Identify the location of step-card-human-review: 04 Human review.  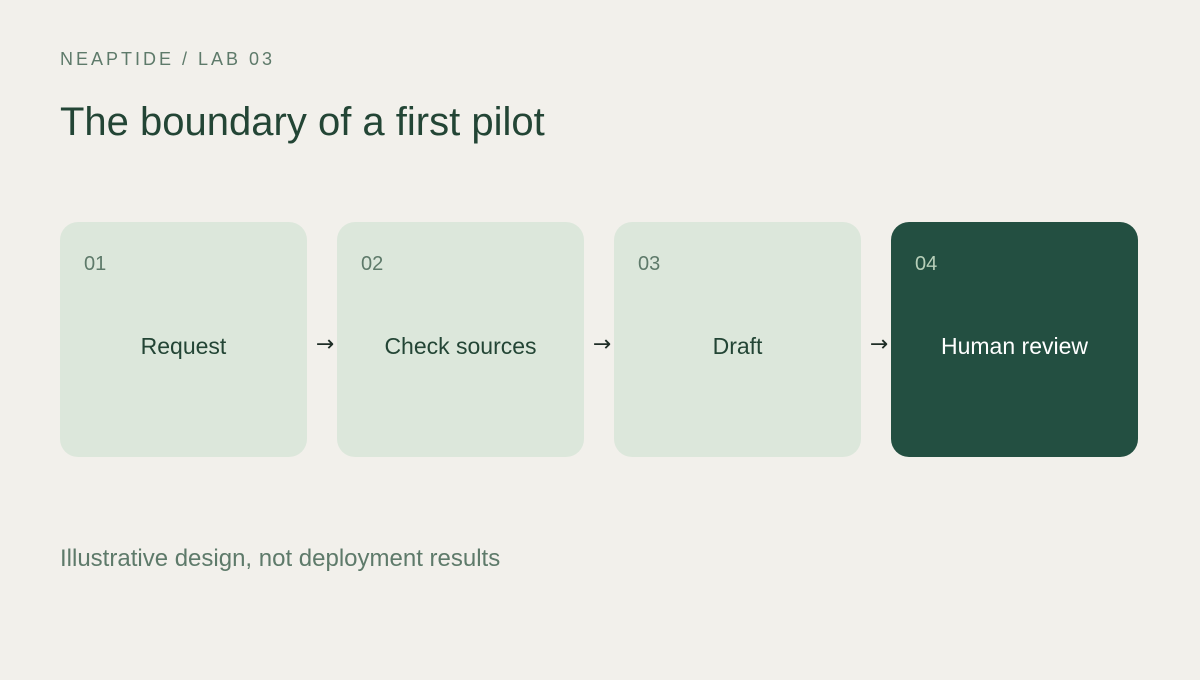
(1014, 339).